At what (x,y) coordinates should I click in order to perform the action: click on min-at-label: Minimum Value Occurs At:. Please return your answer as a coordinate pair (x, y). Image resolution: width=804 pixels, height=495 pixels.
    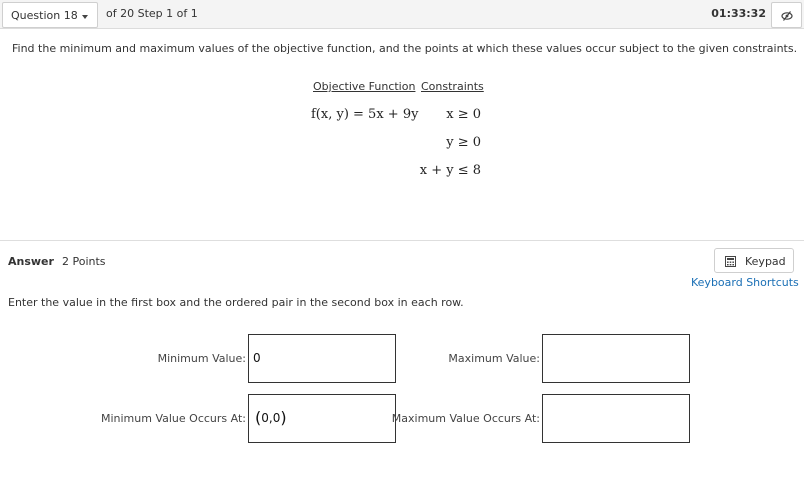
    Looking at the image, I should click on (173, 418).